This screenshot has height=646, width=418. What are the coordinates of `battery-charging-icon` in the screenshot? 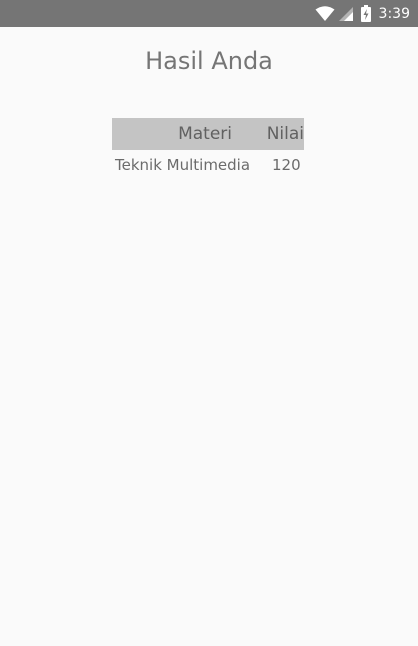 It's located at (365, 13).